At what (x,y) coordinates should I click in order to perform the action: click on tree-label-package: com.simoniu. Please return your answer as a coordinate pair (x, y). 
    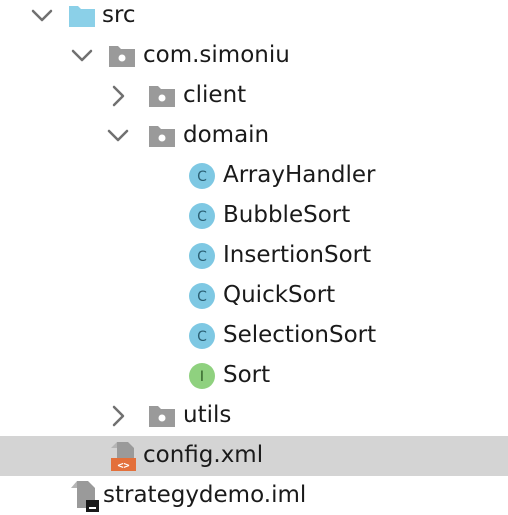
    Looking at the image, I should click on (216, 55).